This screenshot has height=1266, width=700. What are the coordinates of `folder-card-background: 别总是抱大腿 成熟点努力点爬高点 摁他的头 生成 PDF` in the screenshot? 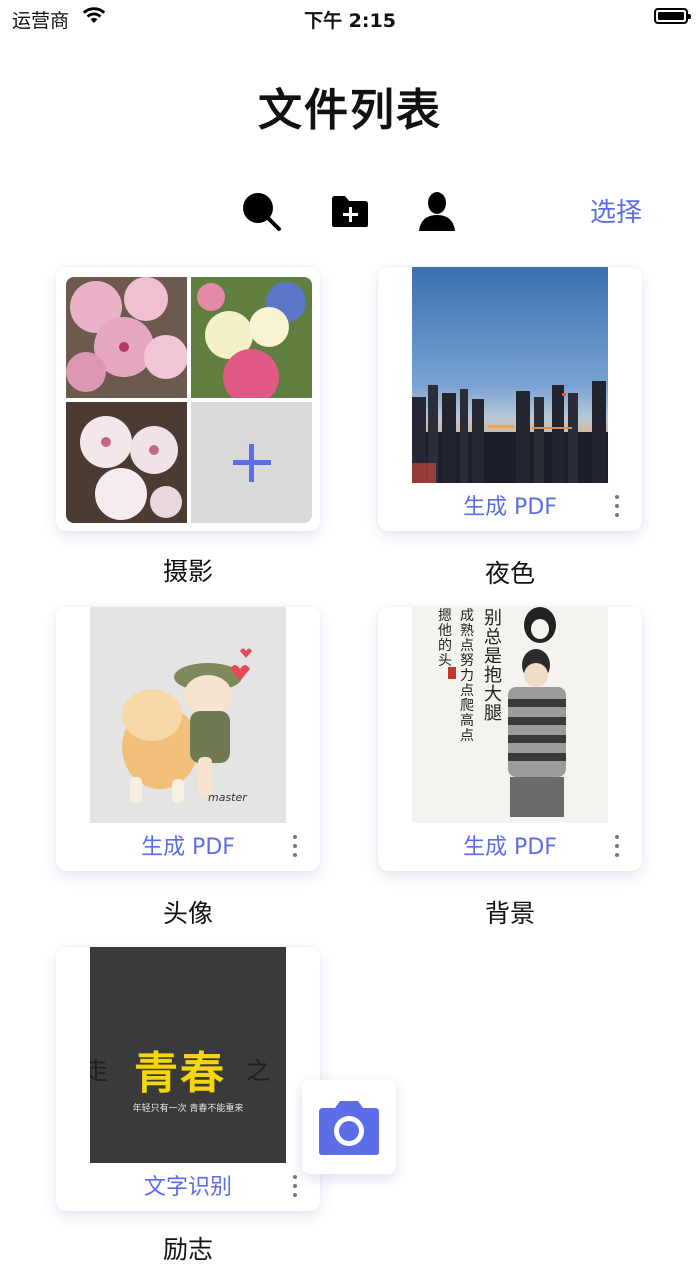 It's located at (510, 739).